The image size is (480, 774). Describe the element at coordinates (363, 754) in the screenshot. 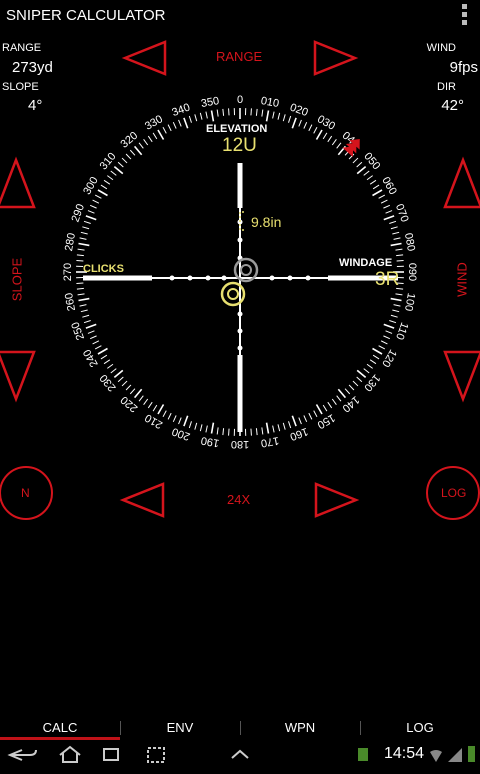

I see `notification-icon` at that location.